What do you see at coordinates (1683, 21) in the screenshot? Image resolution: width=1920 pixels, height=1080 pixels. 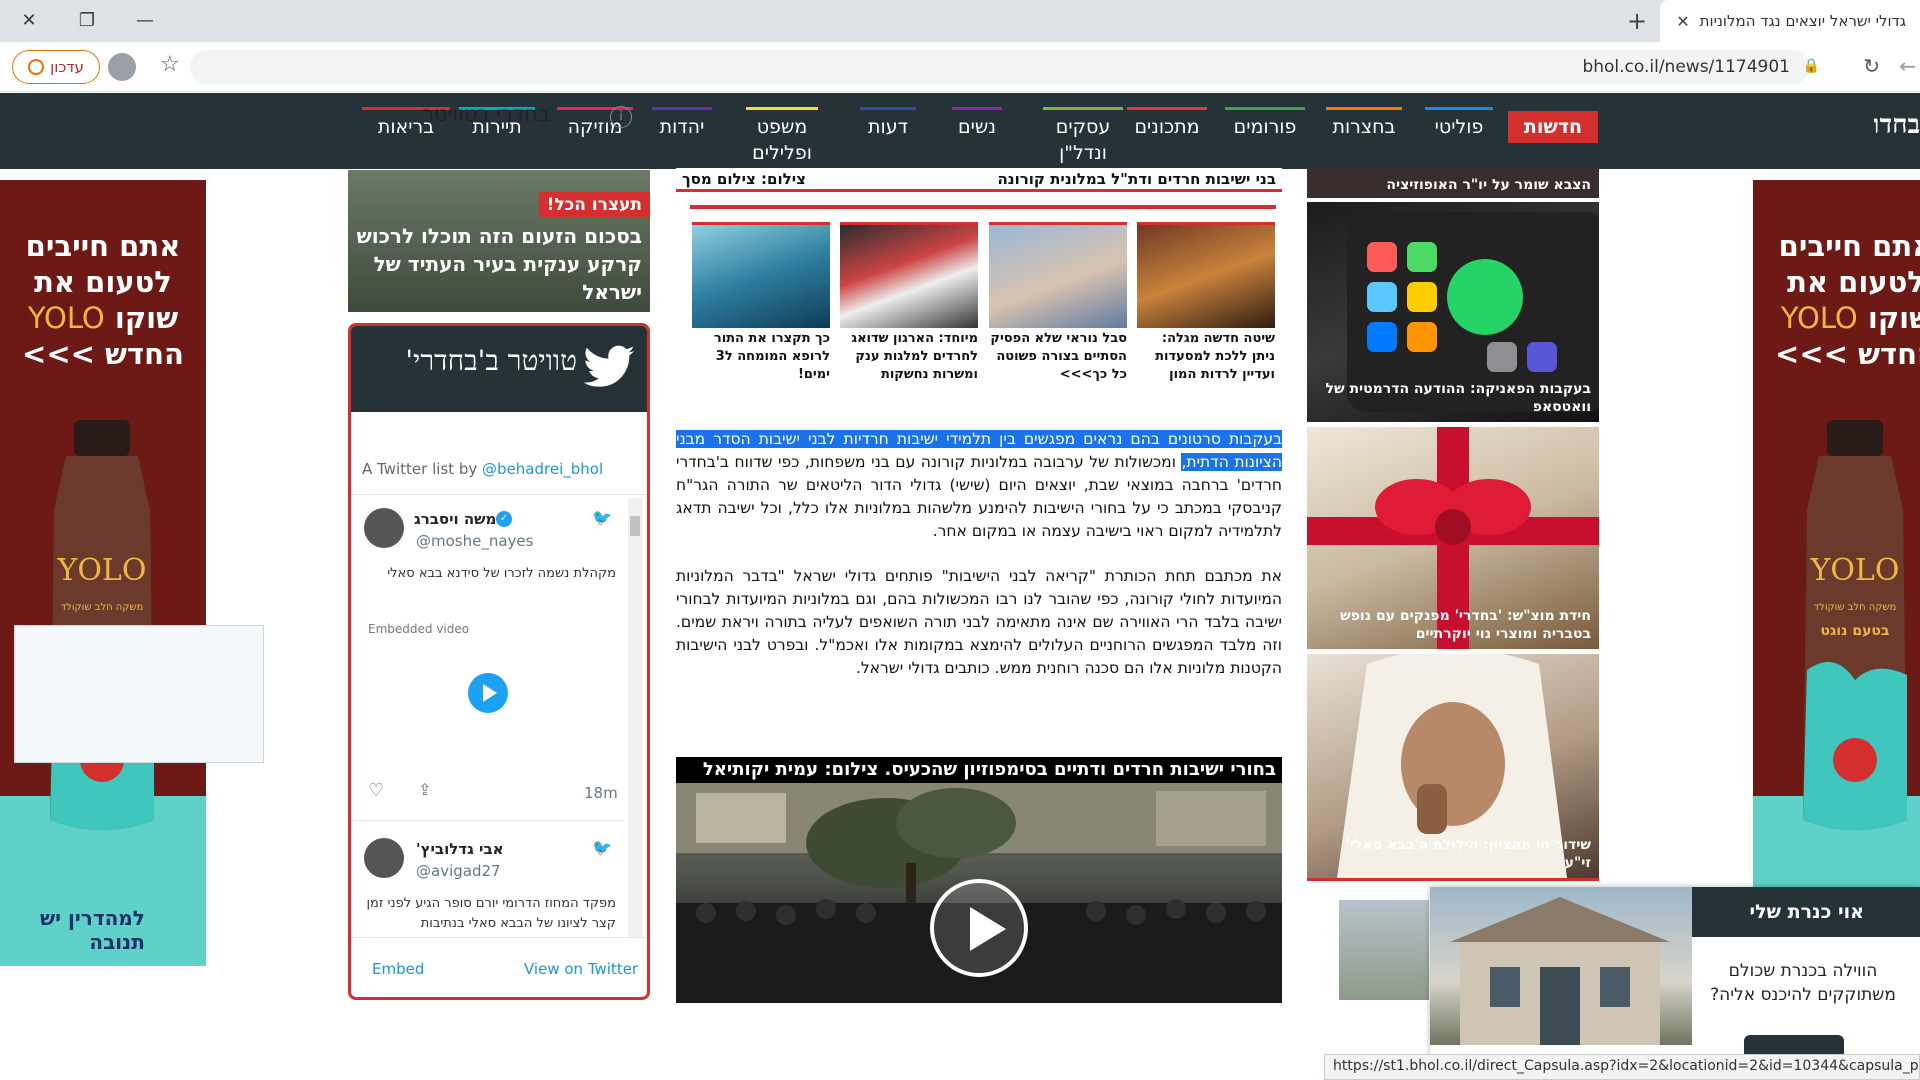 I see `tab-close-icon: ✕` at bounding box center [1683, 21].